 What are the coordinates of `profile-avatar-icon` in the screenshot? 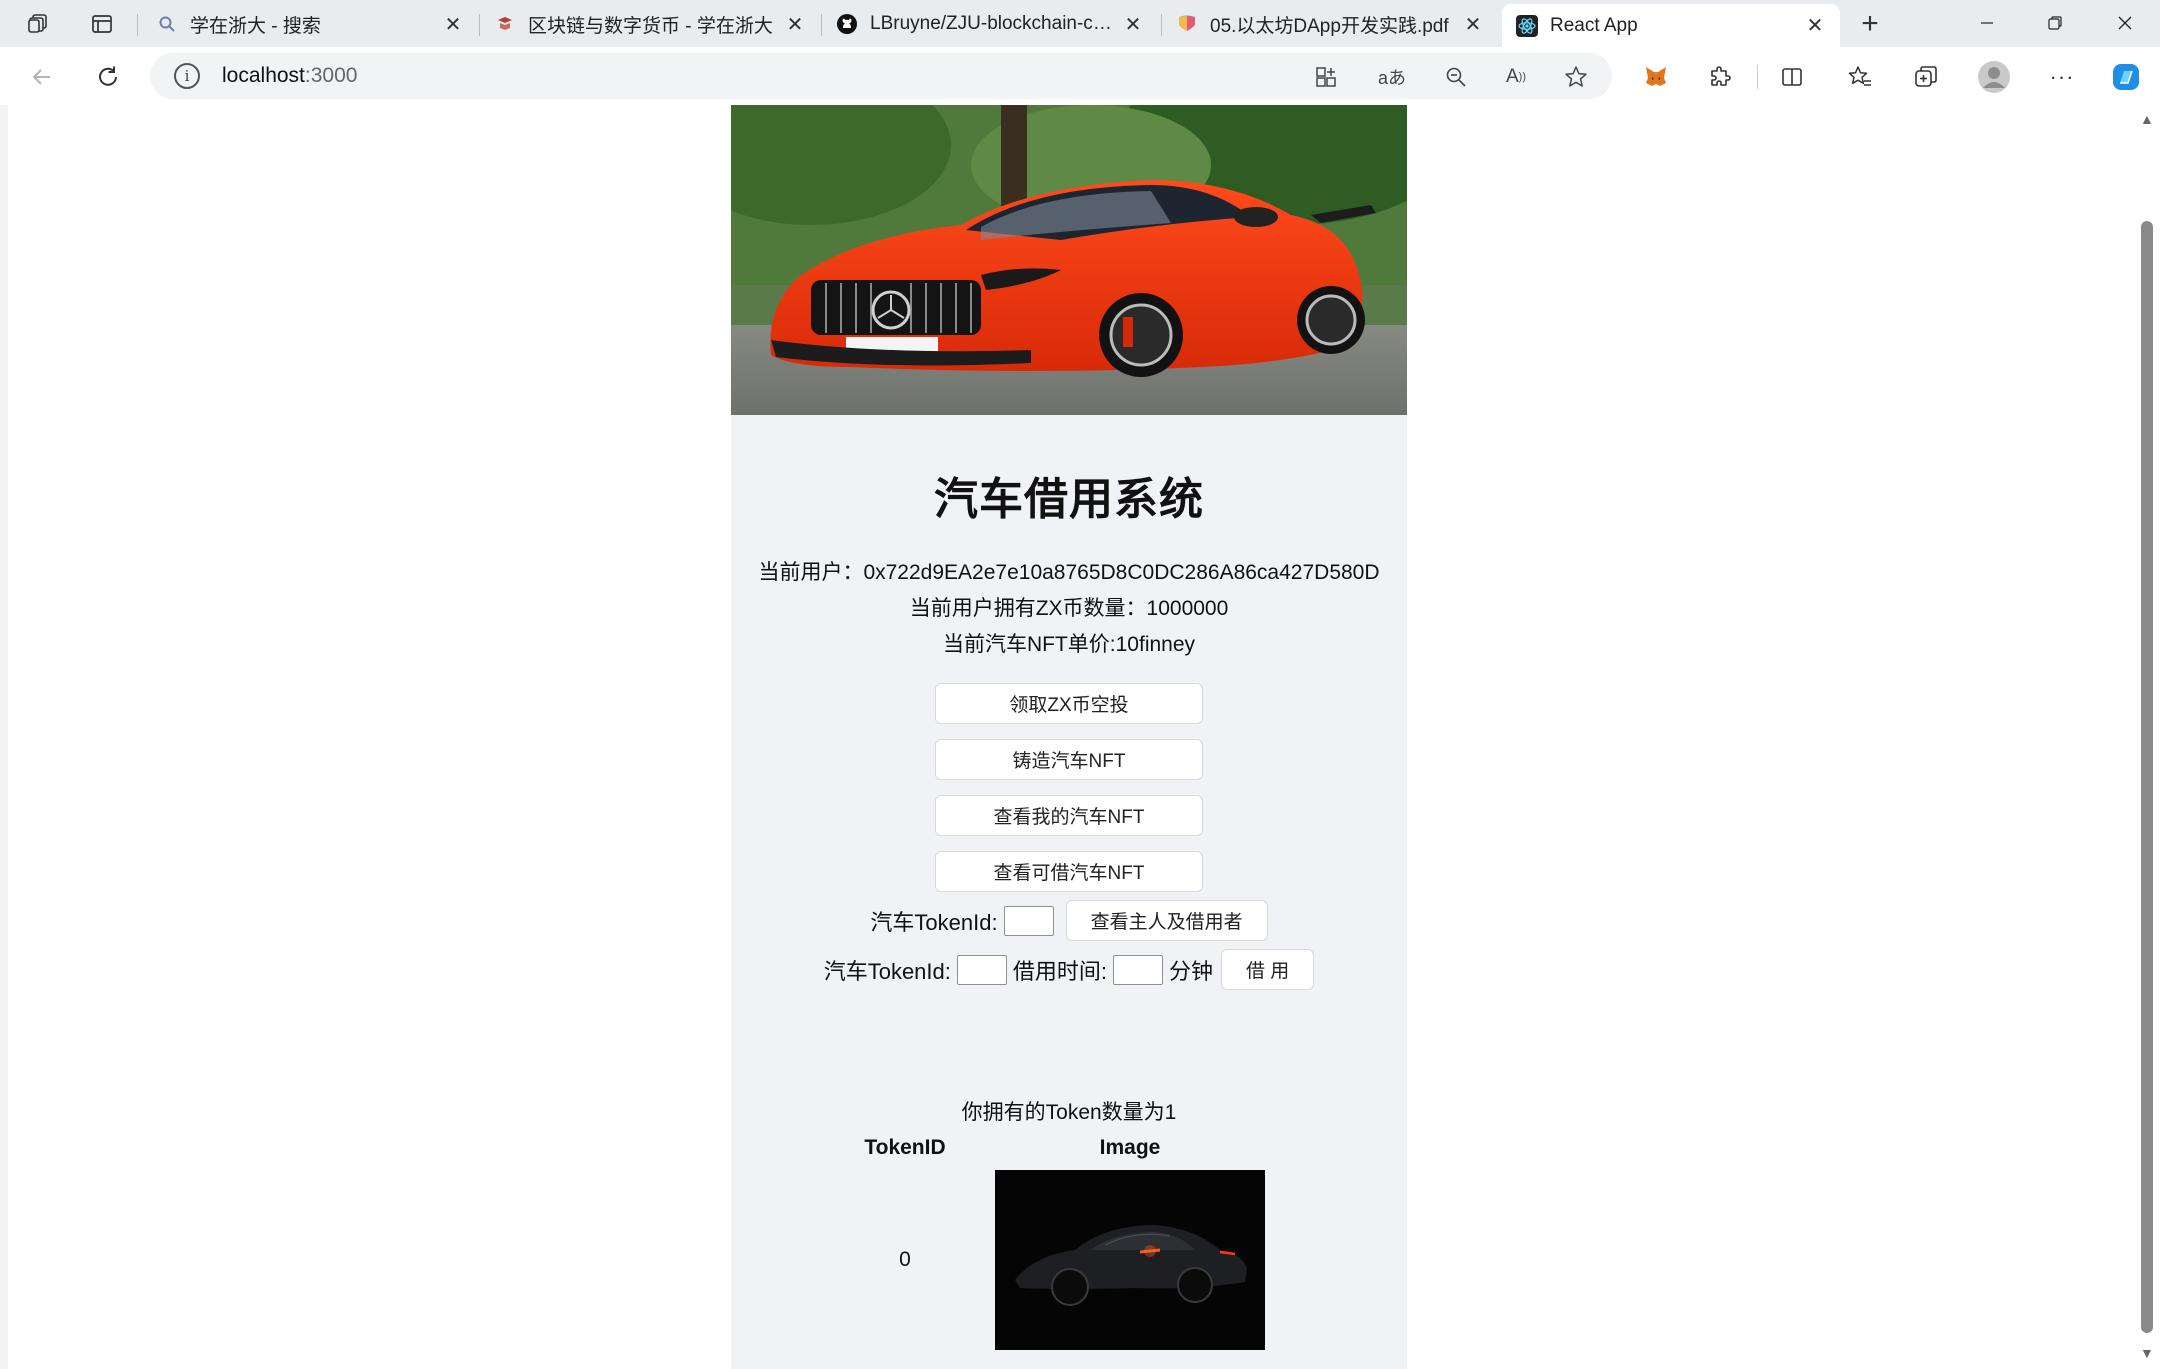 It's located at (1994, 77).